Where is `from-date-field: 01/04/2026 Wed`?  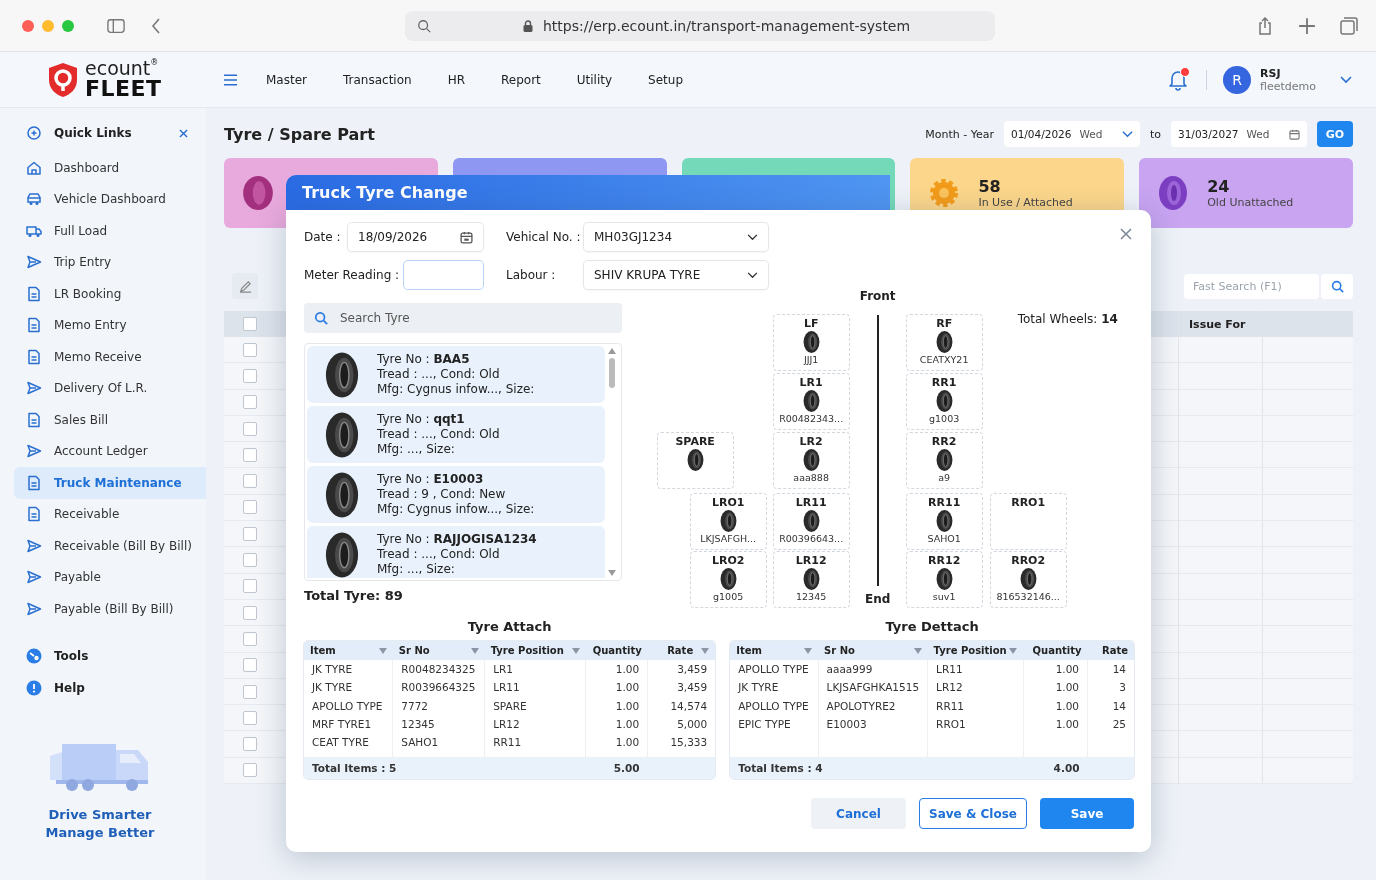
from-date-field: 01/04/2026 Wed is located at coordinates (1071, 134).